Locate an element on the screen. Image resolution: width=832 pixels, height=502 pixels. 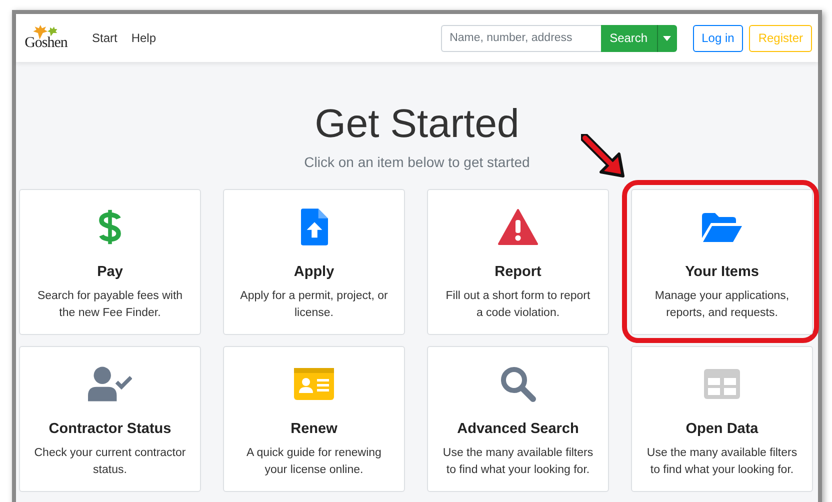
item-card: Your Items Manage your applications, reports, and requests. is located at coordinates (722, 262).